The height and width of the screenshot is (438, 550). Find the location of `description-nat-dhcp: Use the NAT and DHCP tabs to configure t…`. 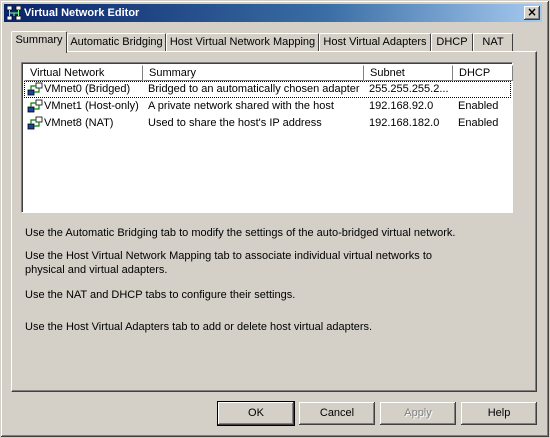

description-nat-dhcp: Use the NAT and DHCP tabs to configure t… is located at coordinates (160, 295).